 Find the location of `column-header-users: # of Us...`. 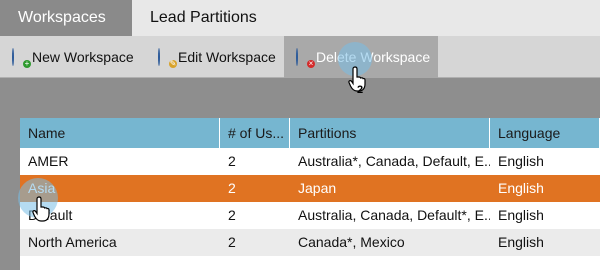

column-header-users: # of Us... is located at coordinates (255, 133).